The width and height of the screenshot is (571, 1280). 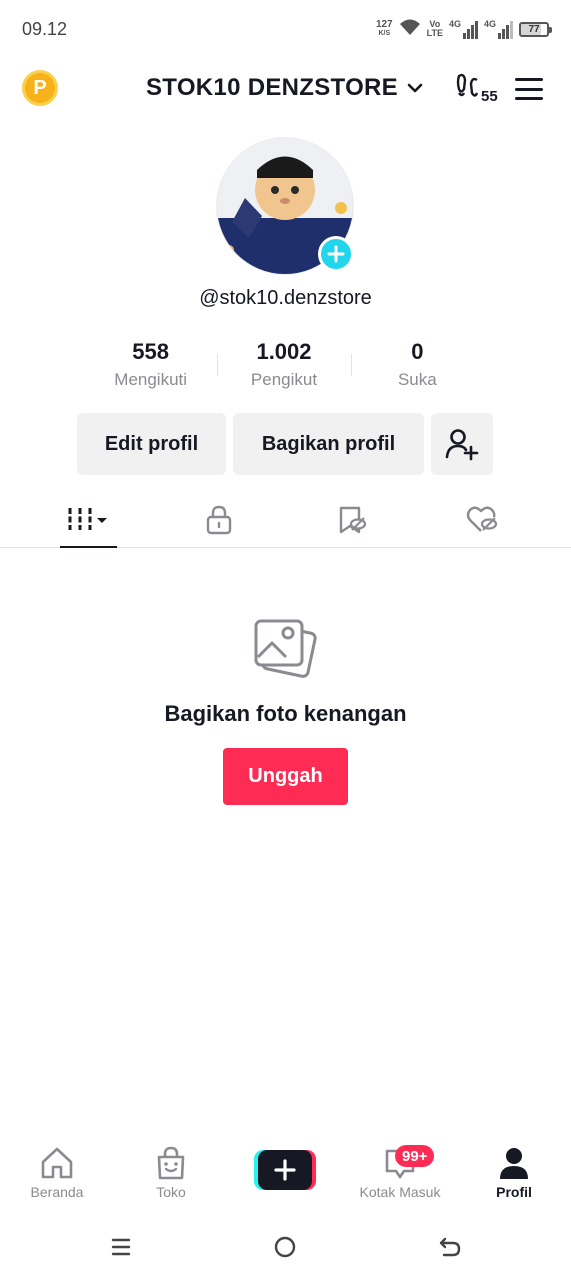 I want to click on signal-sim1-icon: 4G, so click(x=463, y=29).